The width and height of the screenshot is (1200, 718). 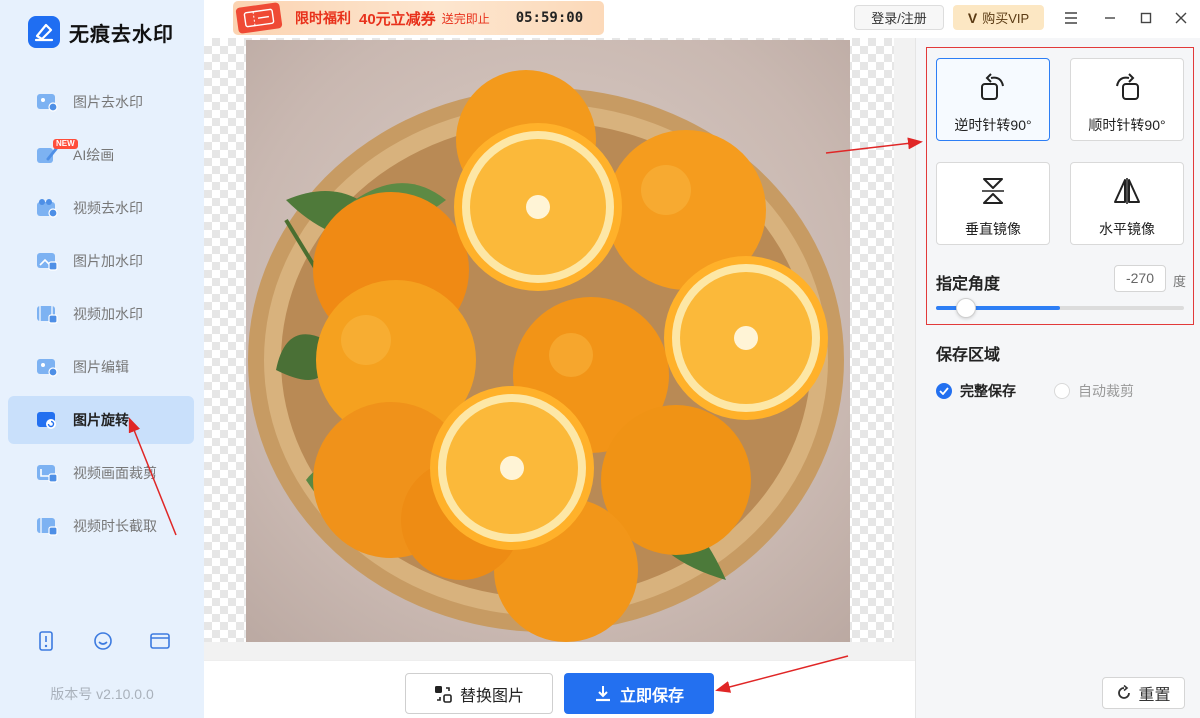 I want to click on promo-timer: 05:59:00, so click(x=549, y=18).